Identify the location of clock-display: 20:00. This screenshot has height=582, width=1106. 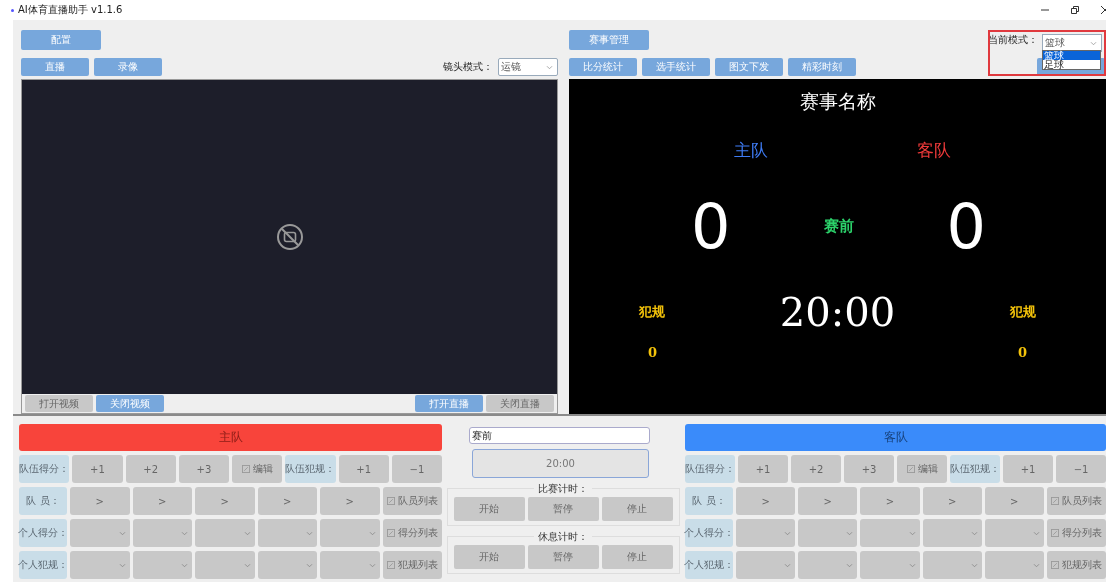
(560, 463).